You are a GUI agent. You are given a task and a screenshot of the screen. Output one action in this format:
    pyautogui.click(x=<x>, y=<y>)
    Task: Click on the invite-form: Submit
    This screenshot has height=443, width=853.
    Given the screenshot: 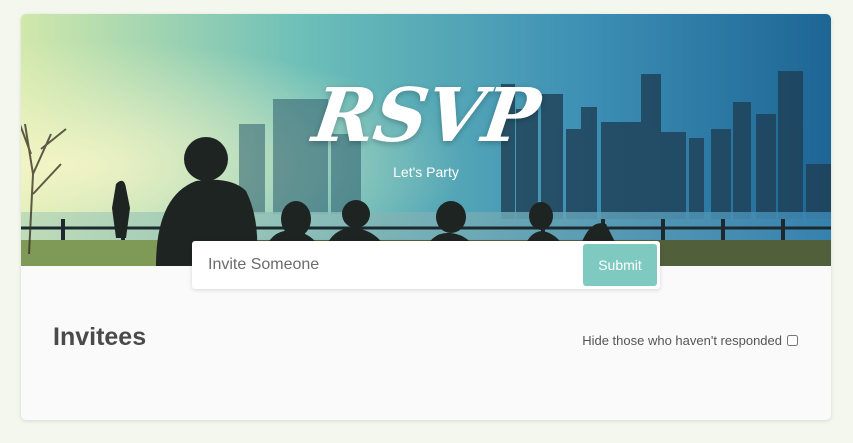 What is the action you would take?
    pyautogui.click(x=426, y=265)
    